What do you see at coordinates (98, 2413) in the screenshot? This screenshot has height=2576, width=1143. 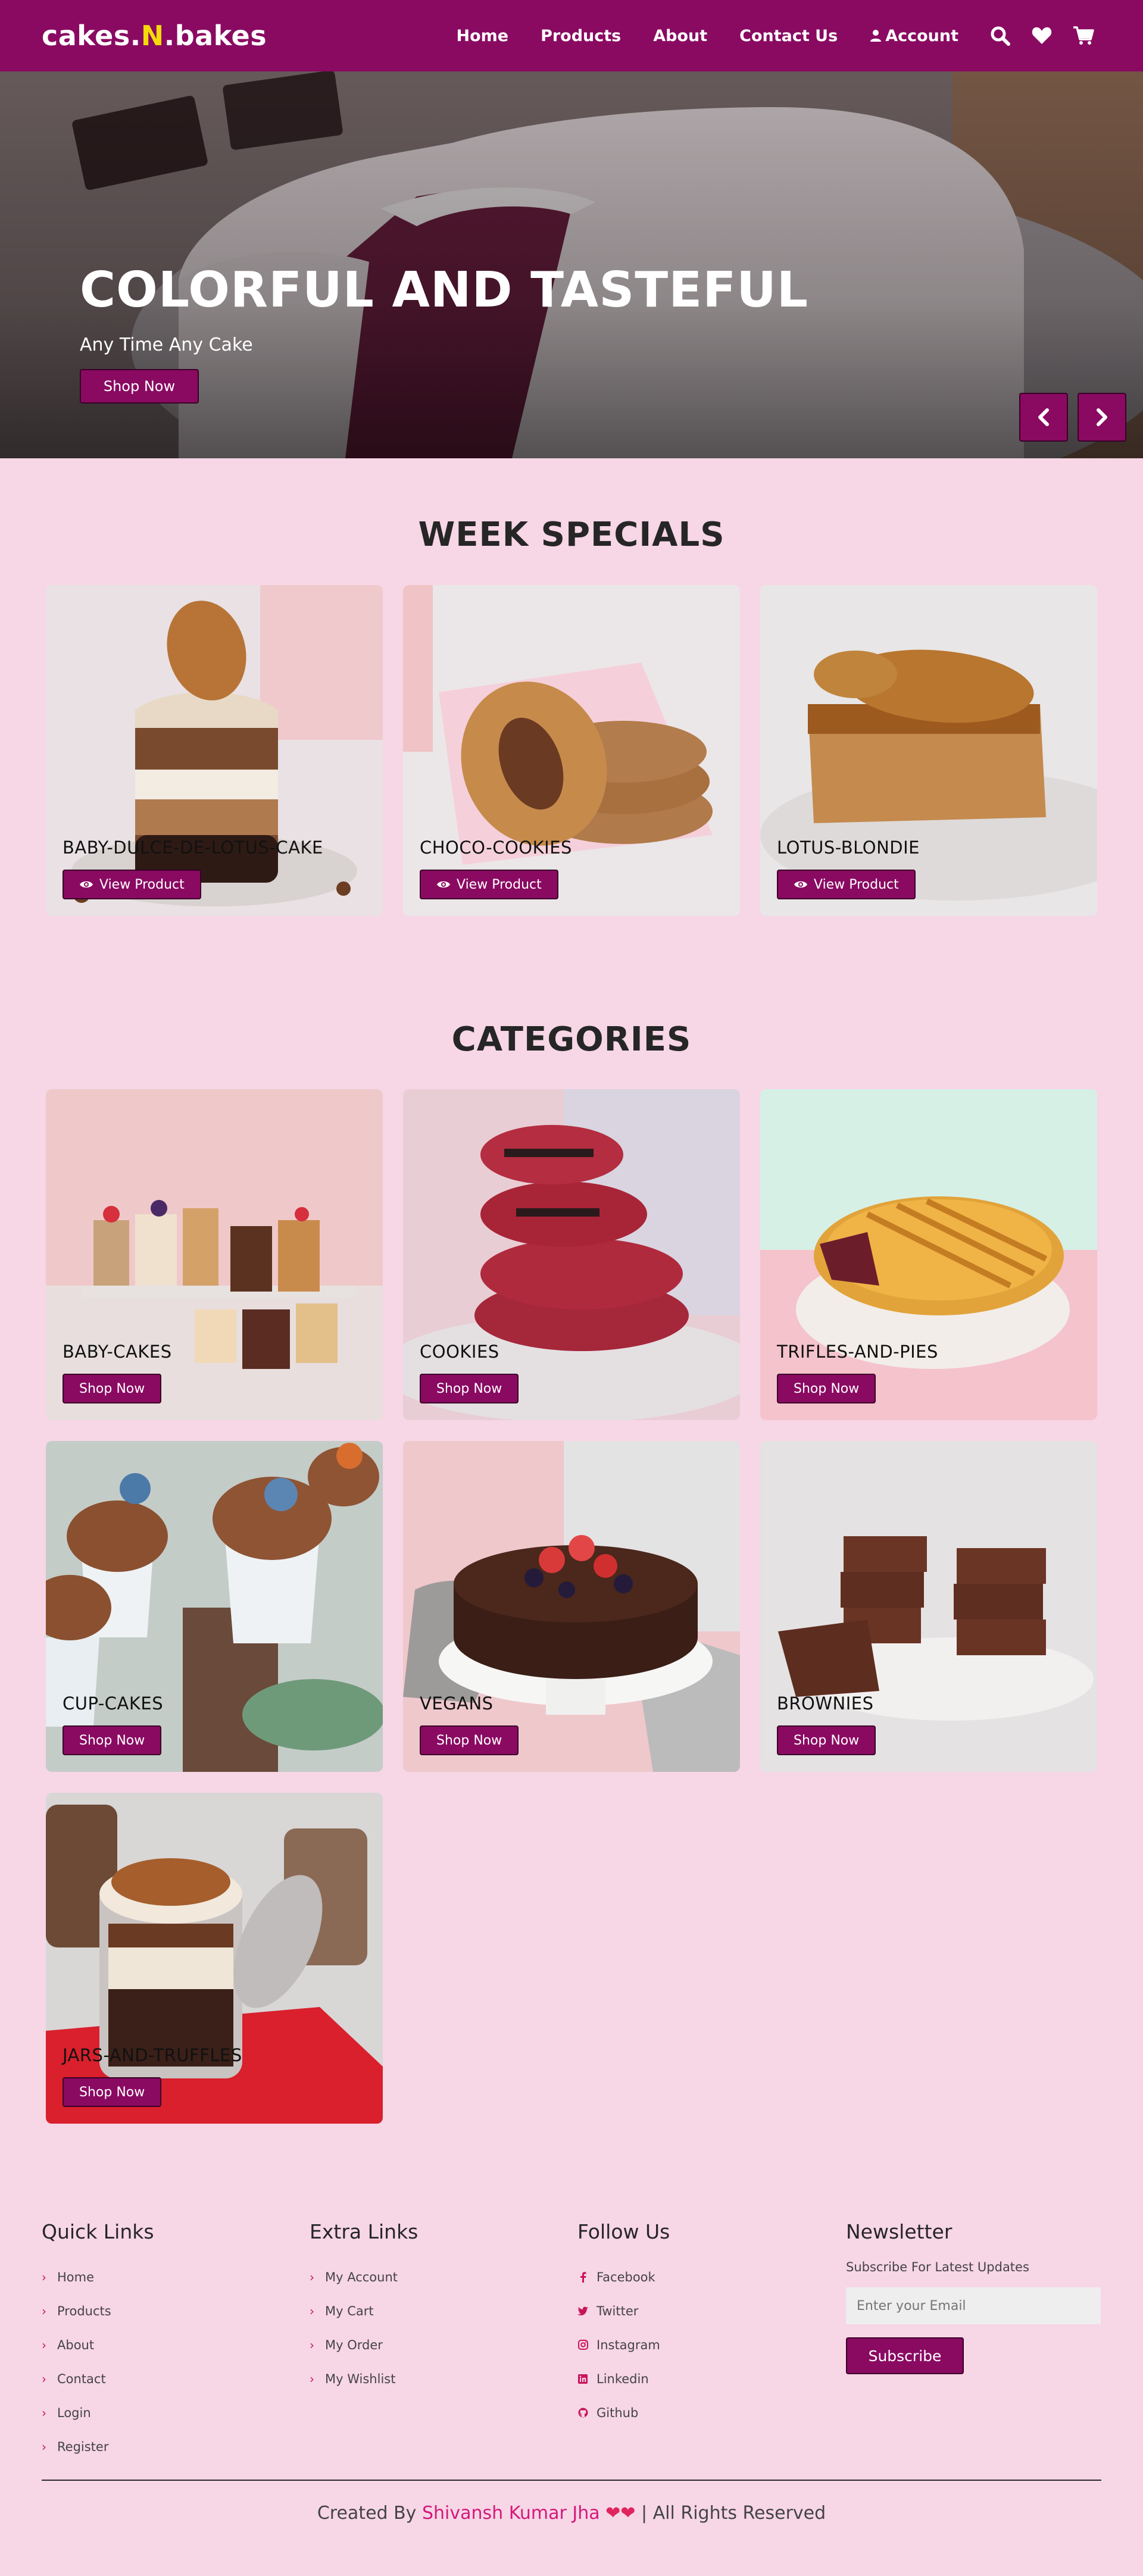 I see `footer-link-login: › Login` at bounding box center [98, 2413].